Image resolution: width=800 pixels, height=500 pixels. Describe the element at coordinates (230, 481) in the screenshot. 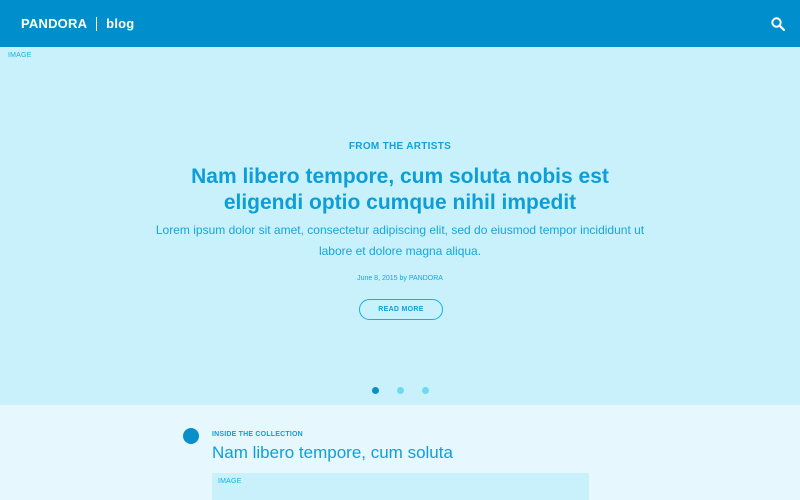

I see `article-image-placeholder-label: IMAGE` at that location.